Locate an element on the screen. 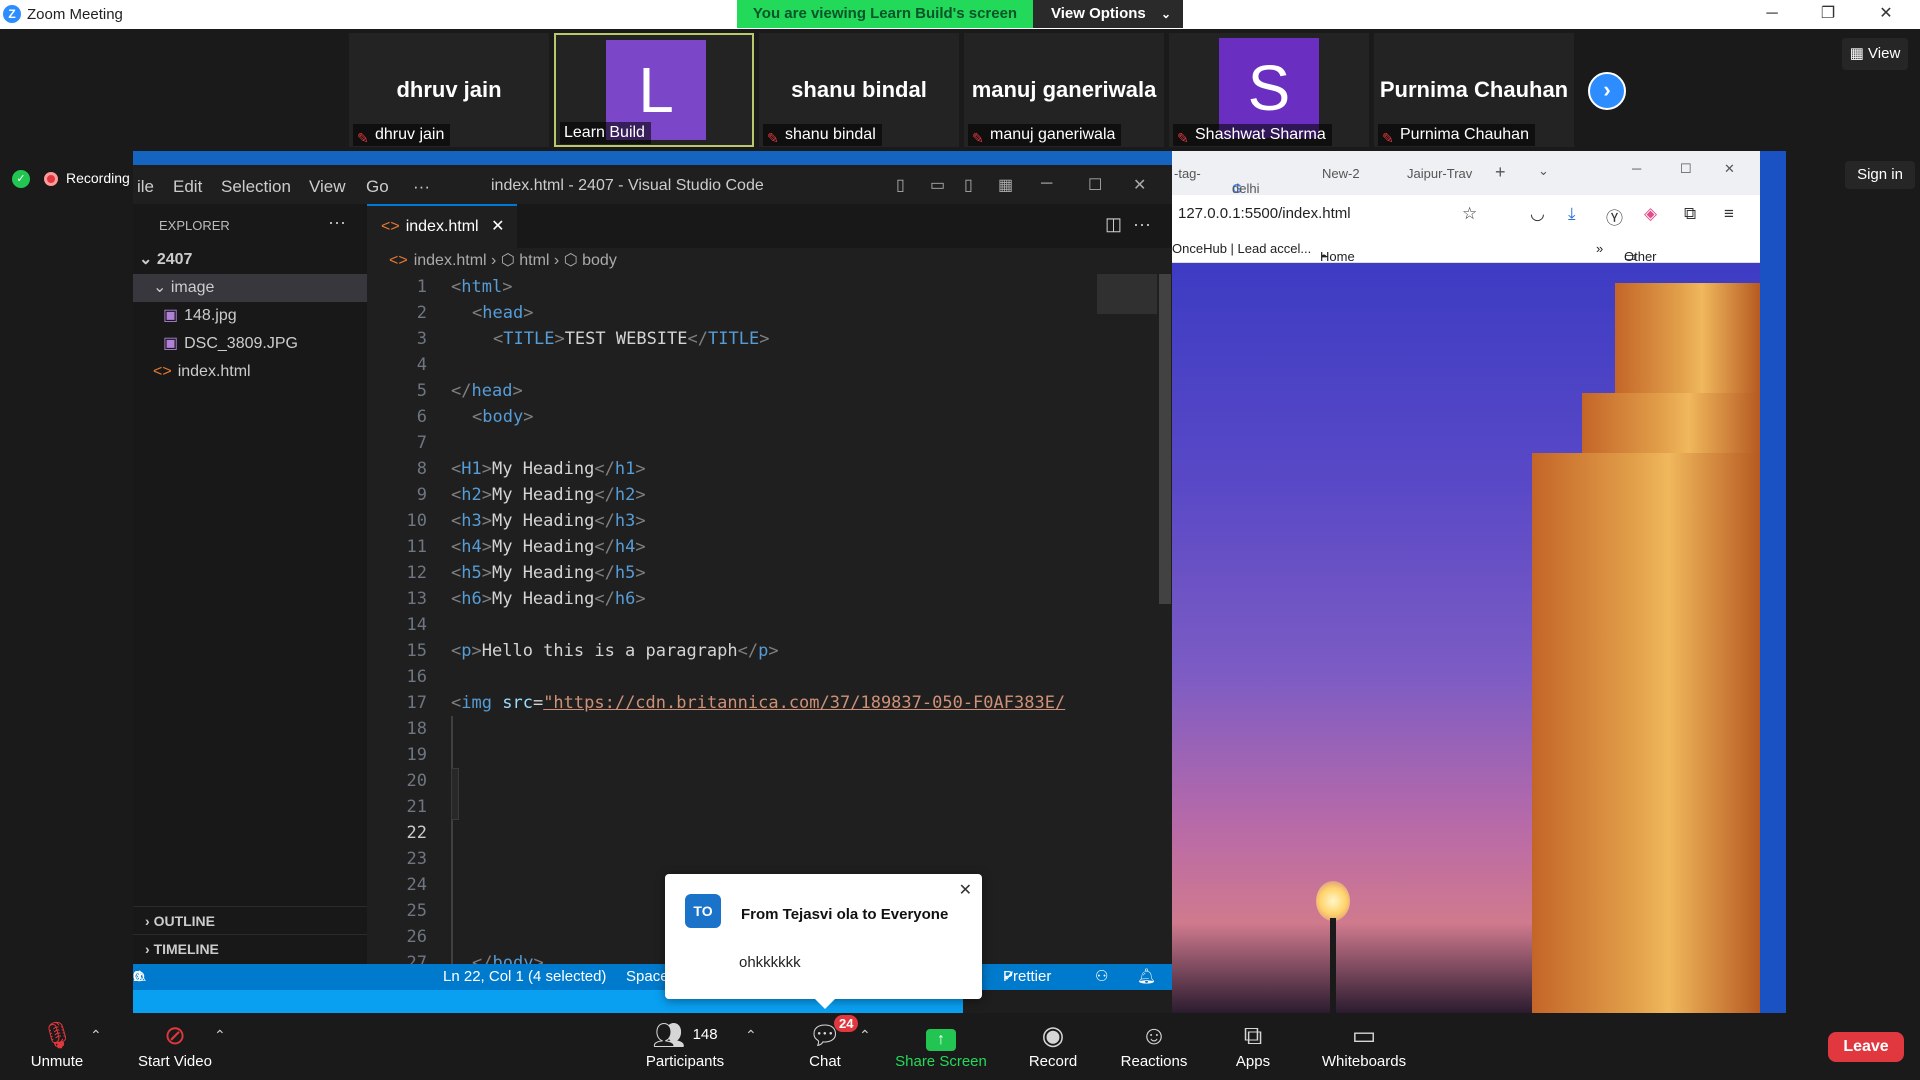 The image size is (1920, 1080). participant-tile-purnima-chauhan: Purnima Chauhan ✎ Purnima Chauhan is located at coordinates (1474, 90).